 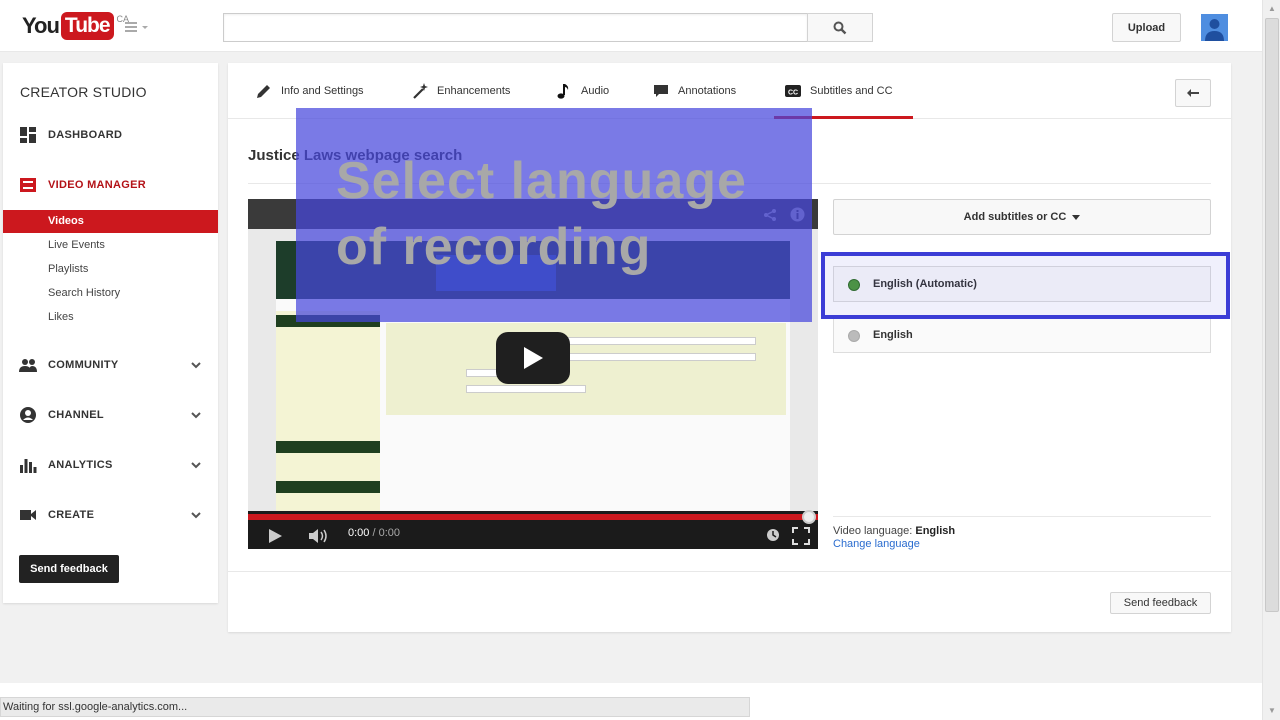 I want to click on current-time: 0:00, so click(x=359, y=533).